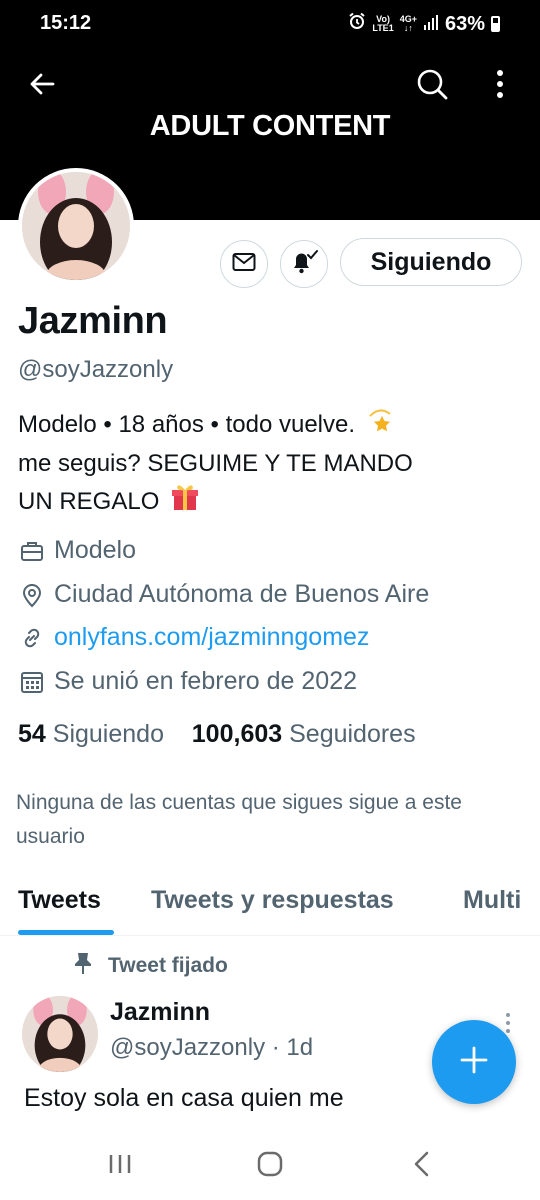  I want to click on location-text: Ciudad Autónoma de Buenos Aire, so click(242, 594).